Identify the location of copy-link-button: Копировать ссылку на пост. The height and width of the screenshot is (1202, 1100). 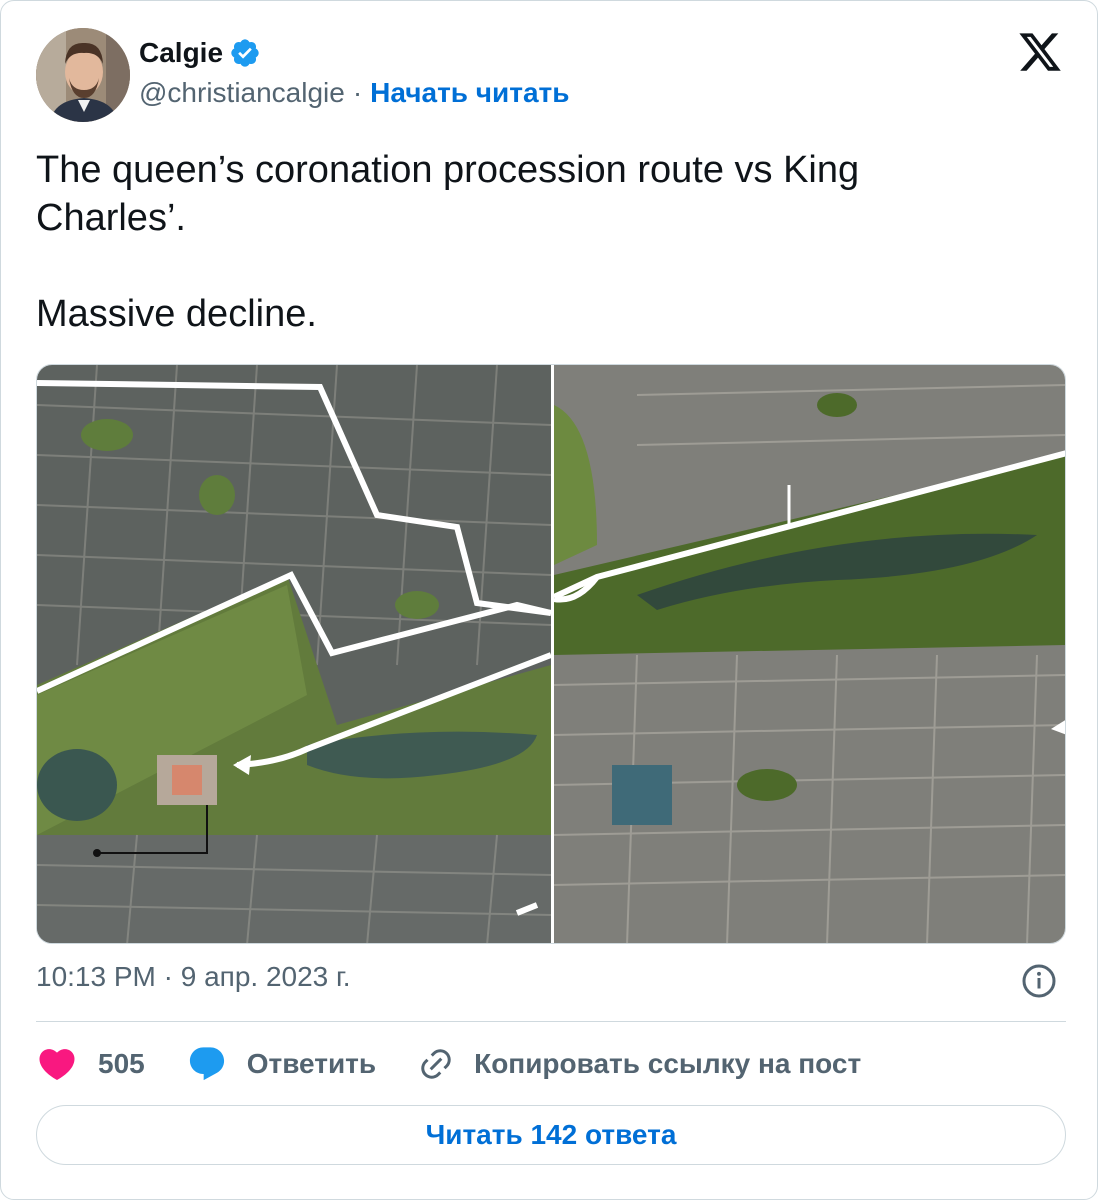
(639, 1064).